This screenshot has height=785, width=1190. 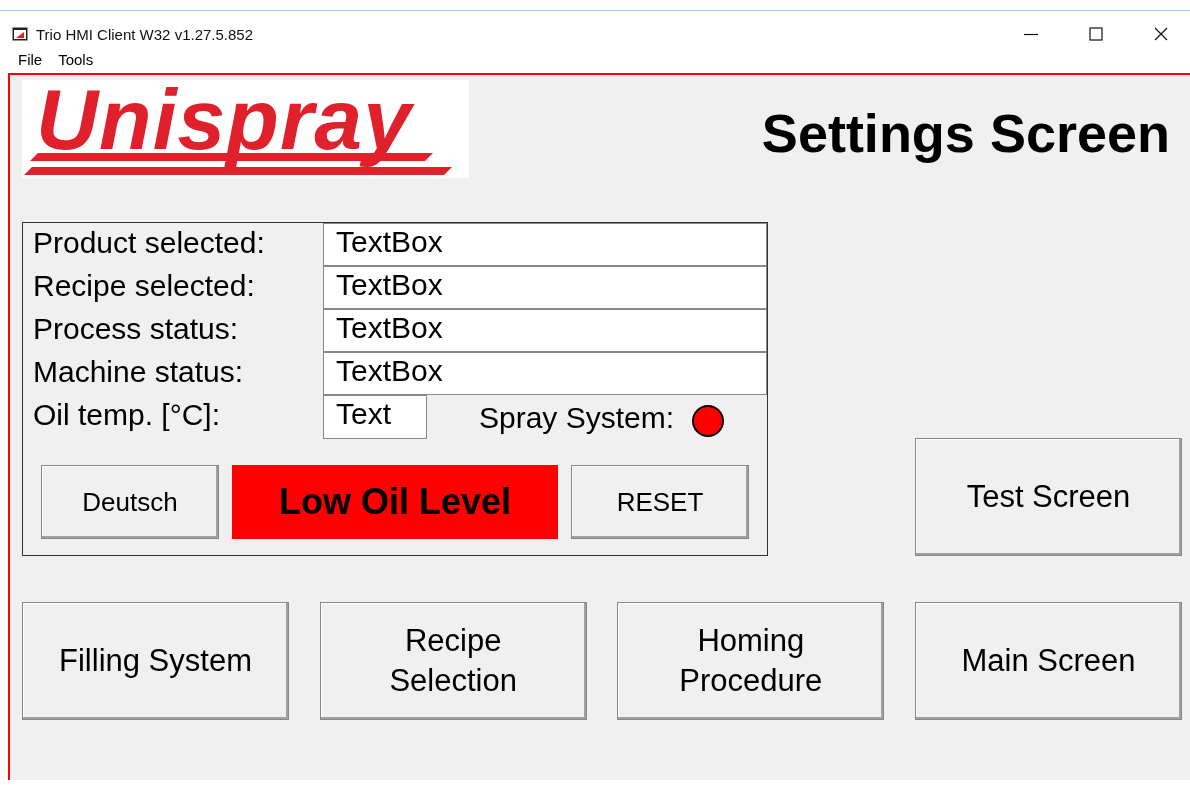 I want to click on field-label: Process status:, so click(x=136, y=329).